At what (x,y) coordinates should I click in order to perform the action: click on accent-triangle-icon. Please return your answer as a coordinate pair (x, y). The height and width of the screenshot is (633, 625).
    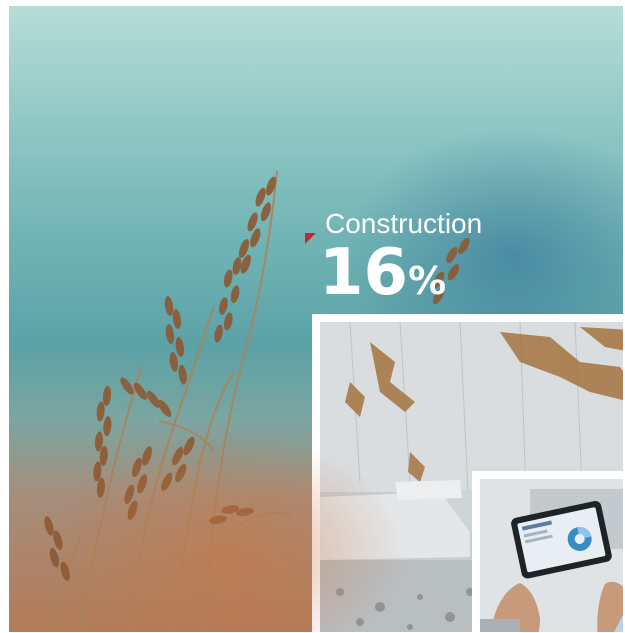
    Looking at the image, I should click on (310, 238).